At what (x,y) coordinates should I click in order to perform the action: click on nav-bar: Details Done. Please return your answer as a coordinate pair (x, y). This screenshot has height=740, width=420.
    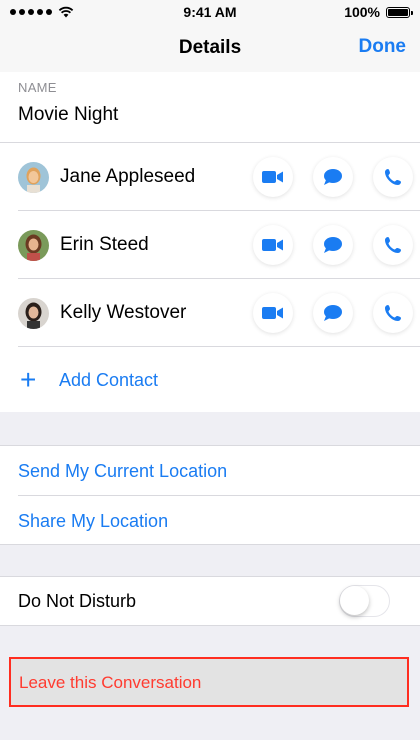
    Looking at the image, I should click on (210, 48).